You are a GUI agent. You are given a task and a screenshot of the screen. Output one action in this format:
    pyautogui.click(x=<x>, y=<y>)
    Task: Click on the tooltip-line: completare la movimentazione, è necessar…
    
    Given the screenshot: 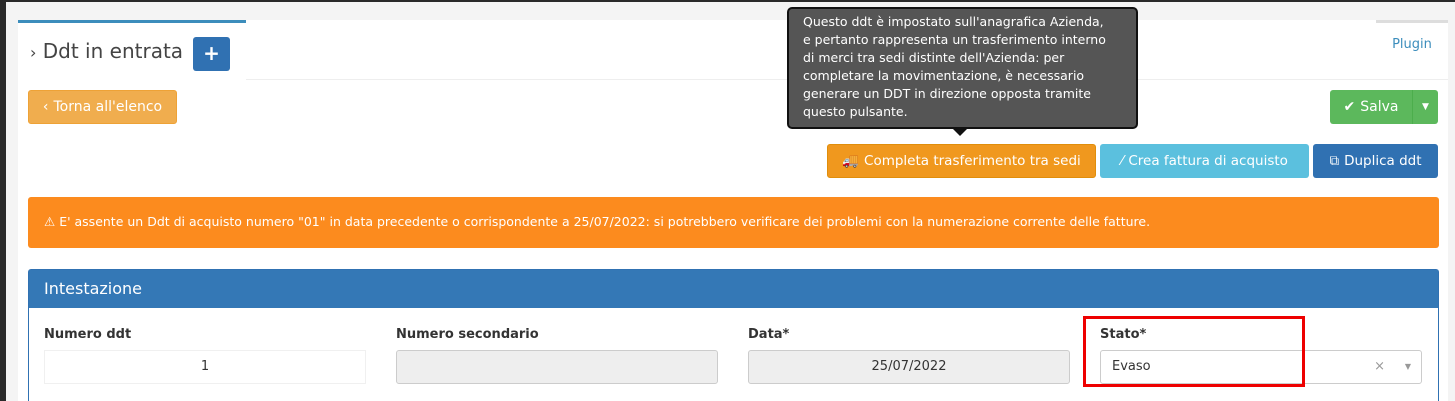 What is the action you would take?
    pyautogui.click(x=944, y=75)
    